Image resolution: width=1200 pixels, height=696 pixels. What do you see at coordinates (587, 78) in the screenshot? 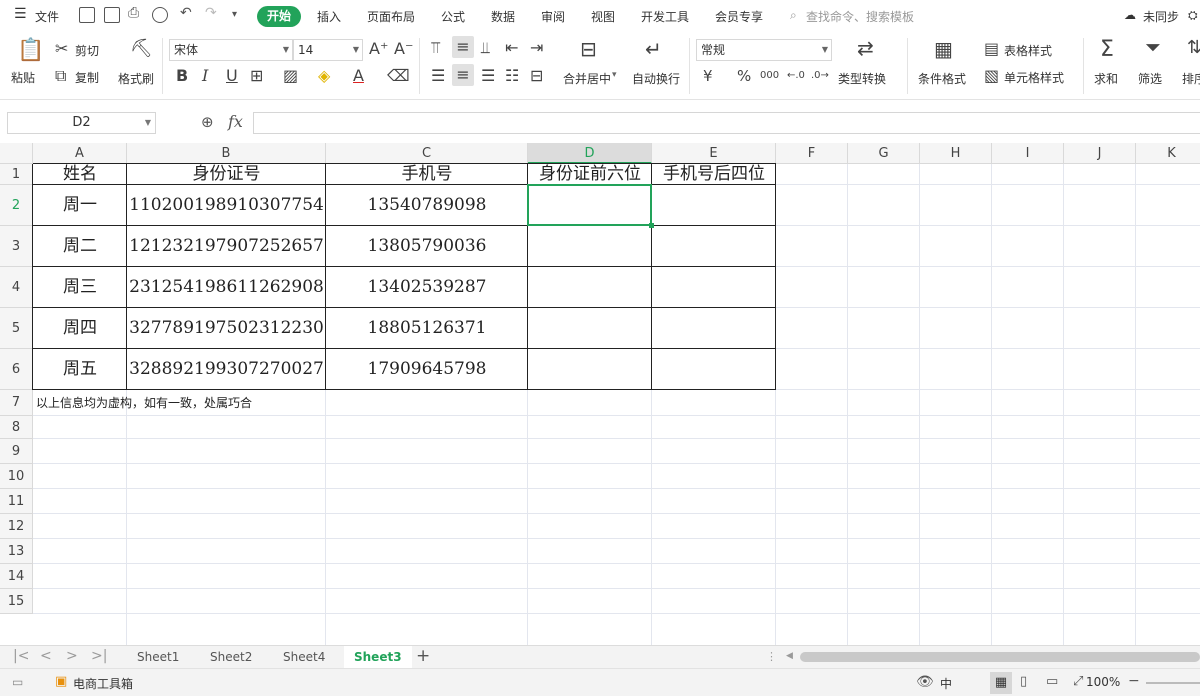
I see `merge-center-button: 合并居中` at bounding box center [587, 78].